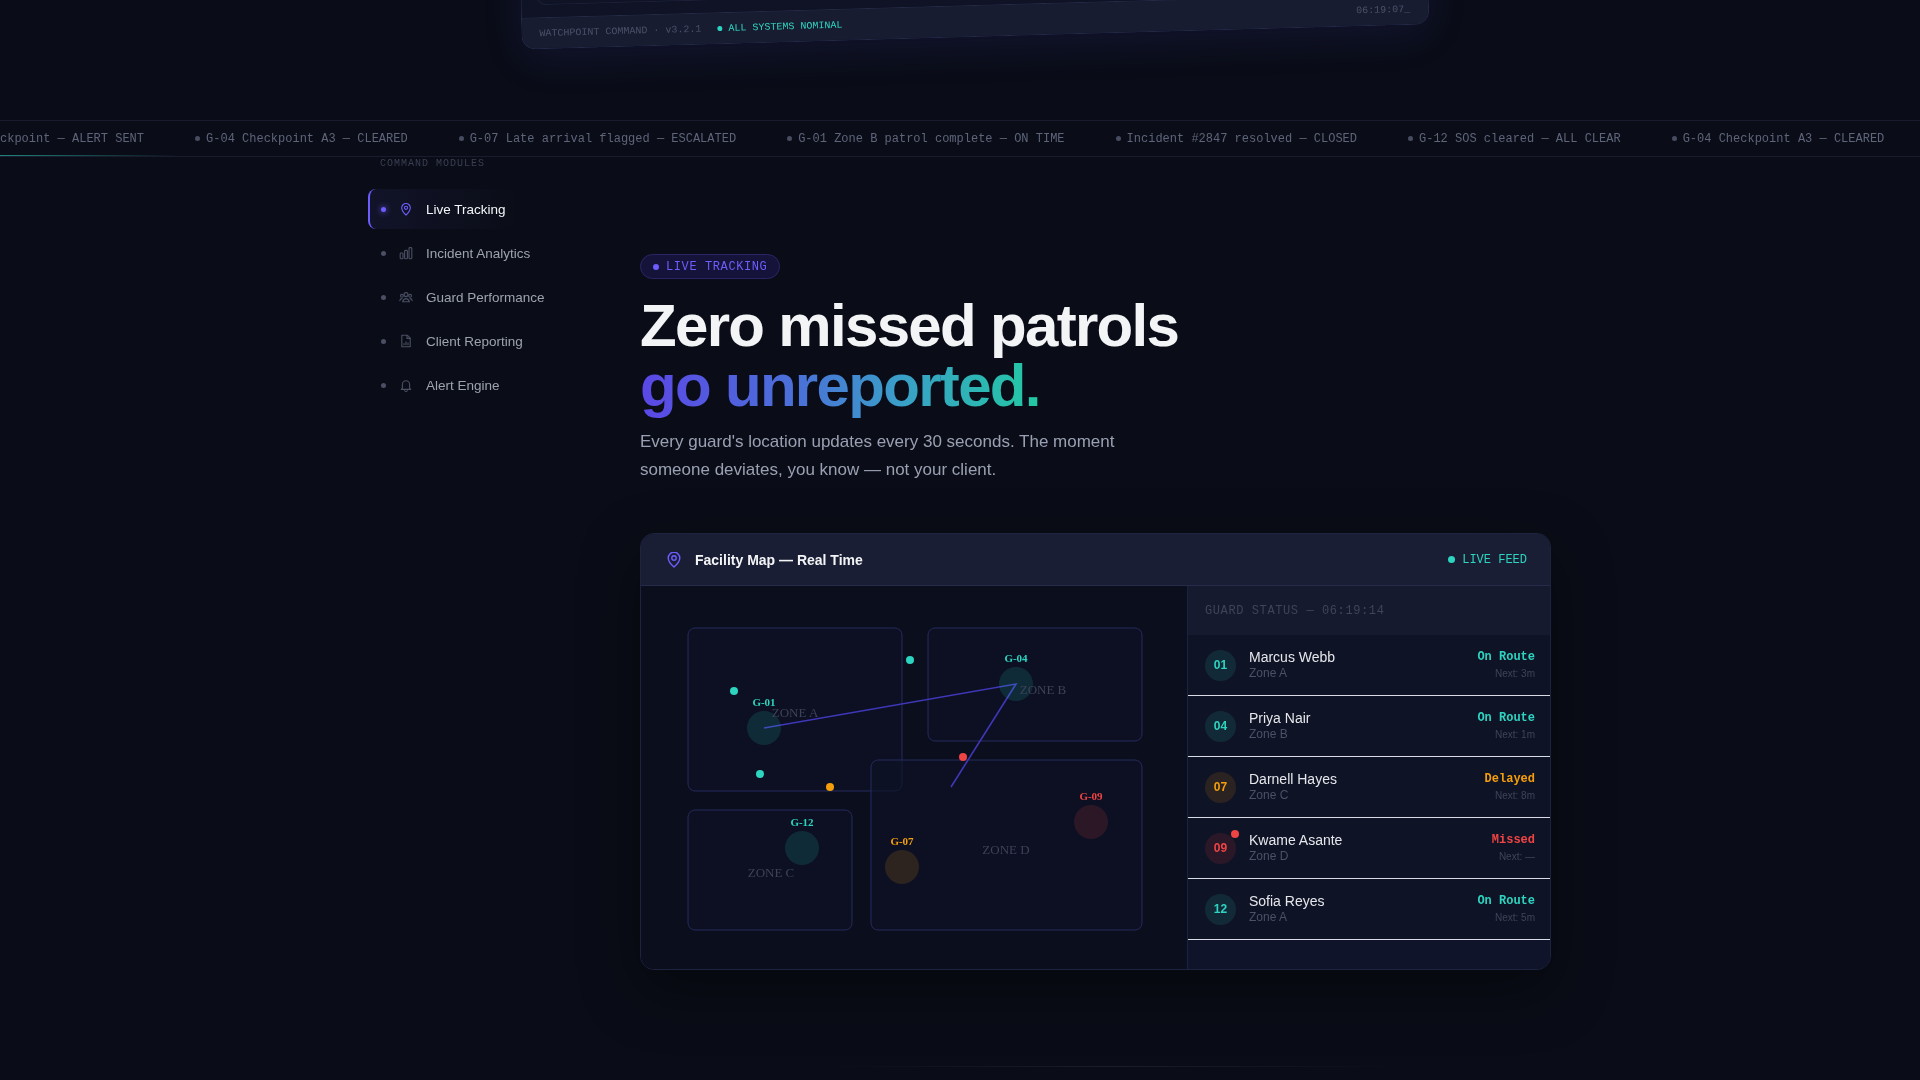  What do you see at coordinates (1293, 779) in the screenshot?
I see `guard-name: Darnell Hayes` at bounding box center [1293, 779].